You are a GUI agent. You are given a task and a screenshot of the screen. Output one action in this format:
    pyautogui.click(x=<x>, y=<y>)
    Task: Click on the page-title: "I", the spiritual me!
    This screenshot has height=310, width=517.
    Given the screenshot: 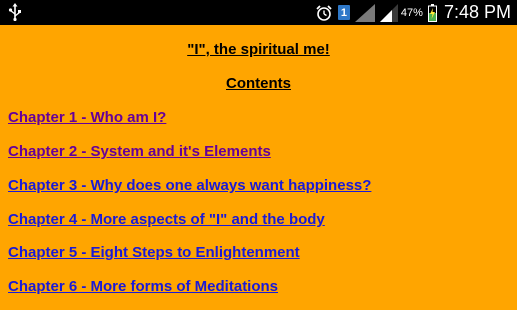 What is the action you would take?
    pyautogui.click(x=258, y=49)
    